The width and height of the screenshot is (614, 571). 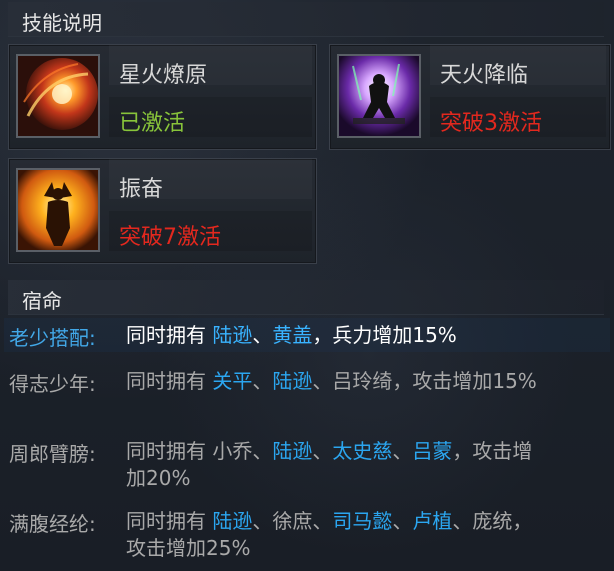 I want to click on fate-text: 、徐庶、, so click(x=292, y=521).